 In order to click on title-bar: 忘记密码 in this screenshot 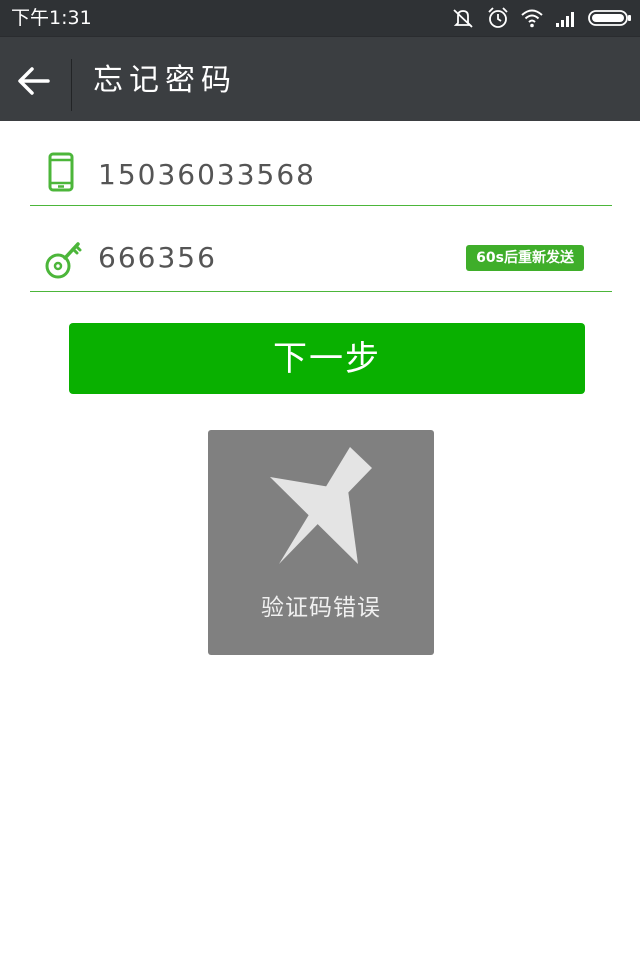, I will do `click(320, 78)`.